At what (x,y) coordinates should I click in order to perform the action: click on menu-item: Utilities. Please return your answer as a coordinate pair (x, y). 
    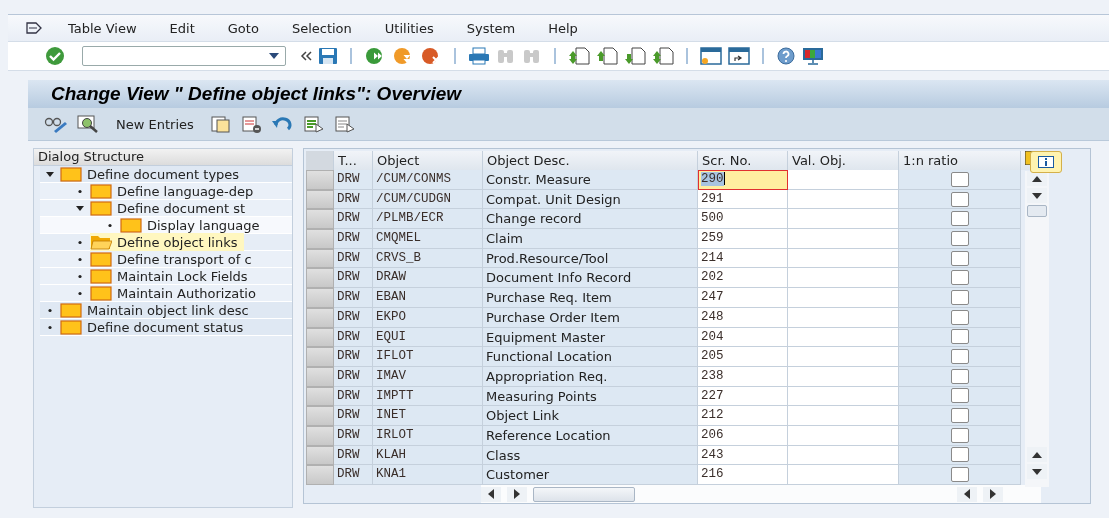
    Looking at the image, I should click on (409, 28).